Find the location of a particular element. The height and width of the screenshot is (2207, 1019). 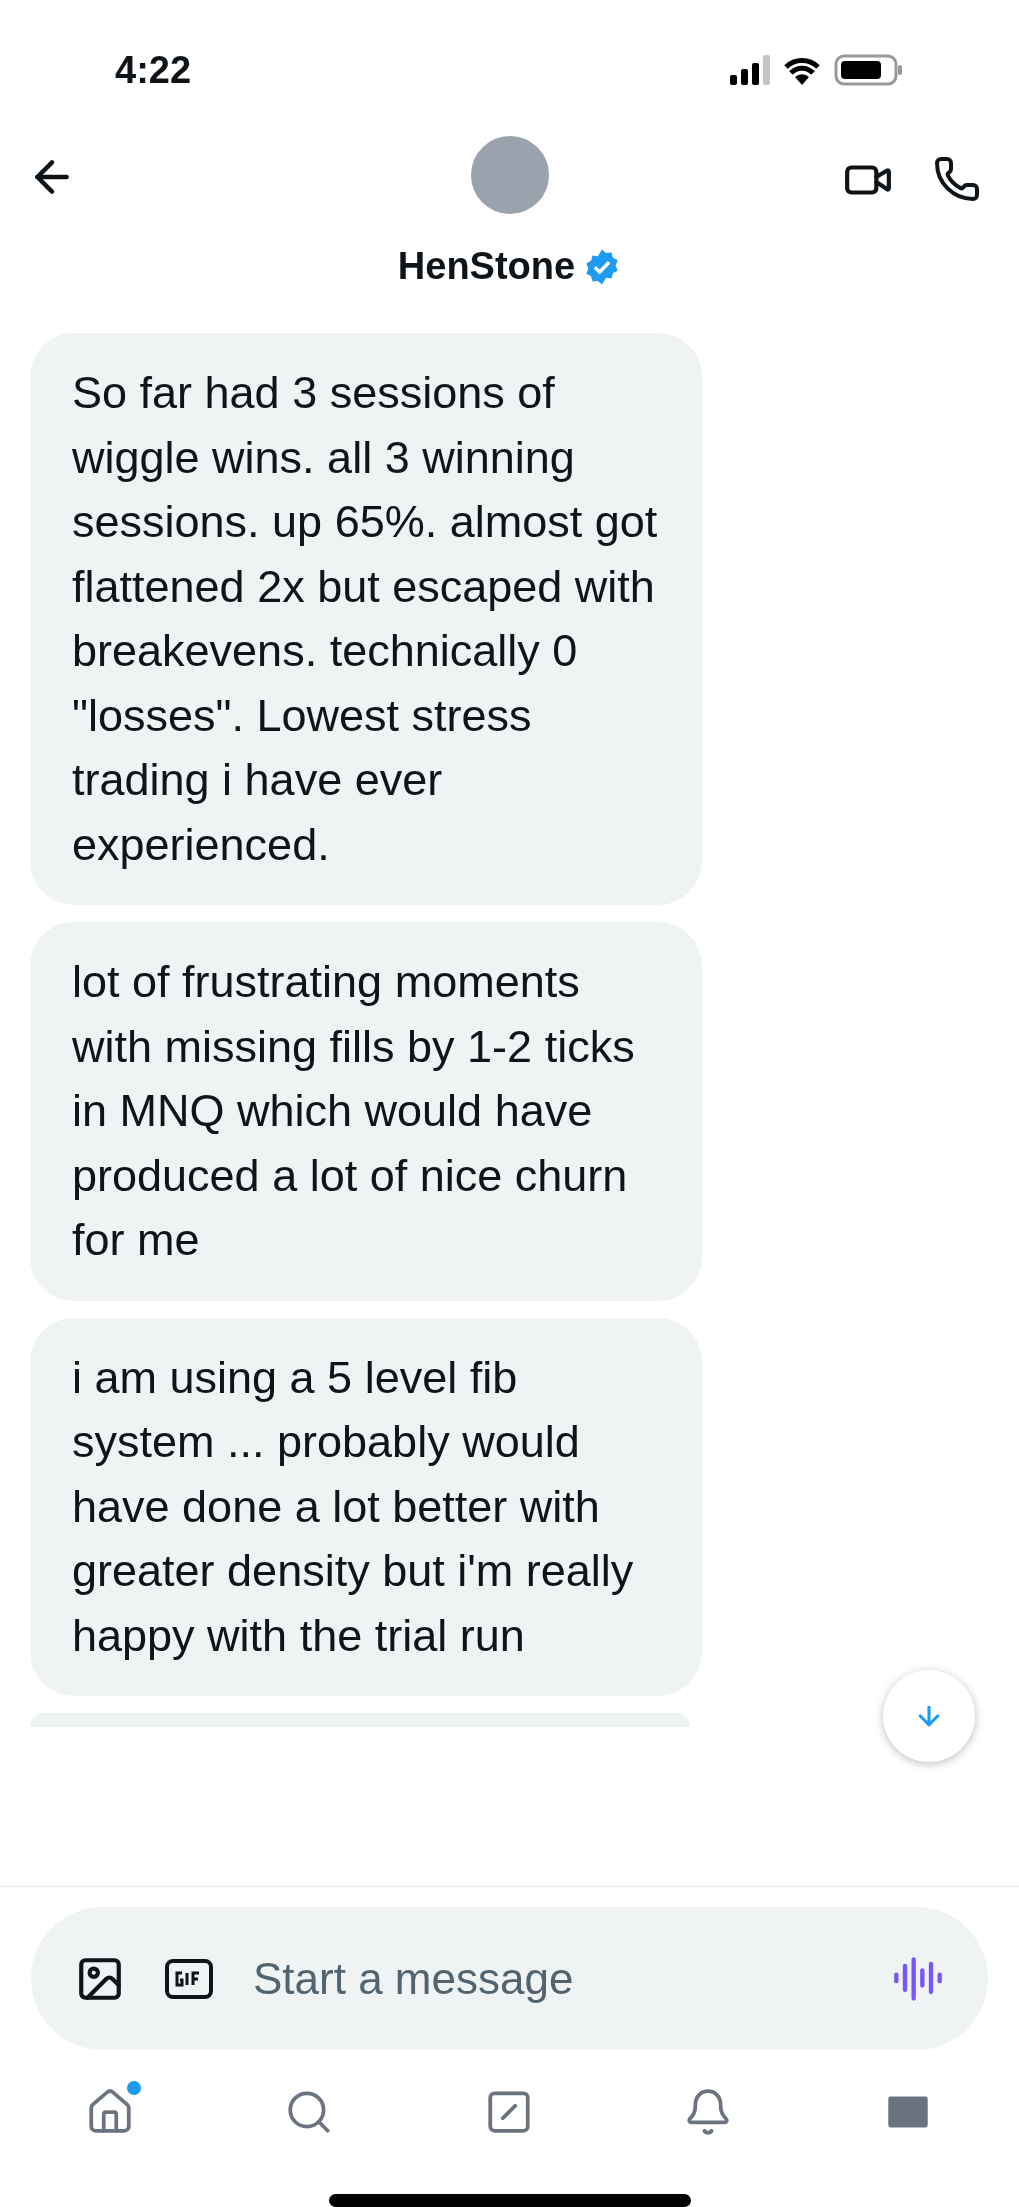

signal-icon is located at coordinates (750, 70).